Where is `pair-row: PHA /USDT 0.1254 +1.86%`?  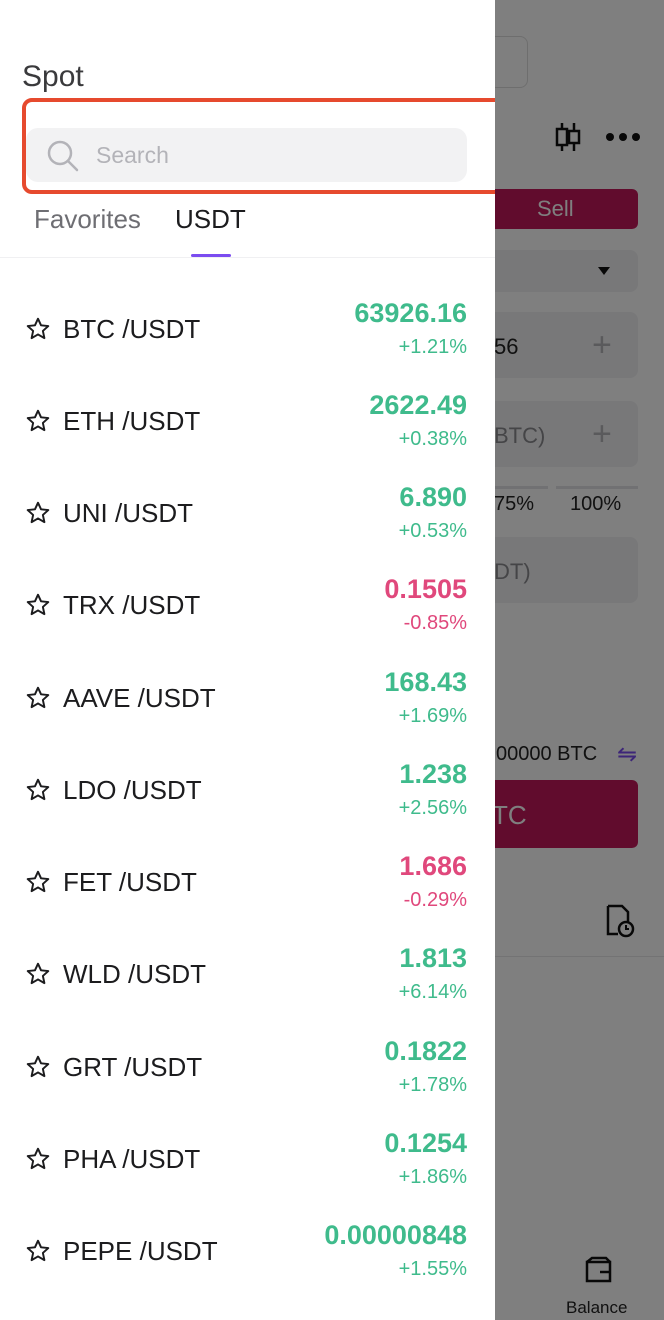 pair-row: PHA /USDT 0.1254 +1.86% is located at coordinates (247, 1174).